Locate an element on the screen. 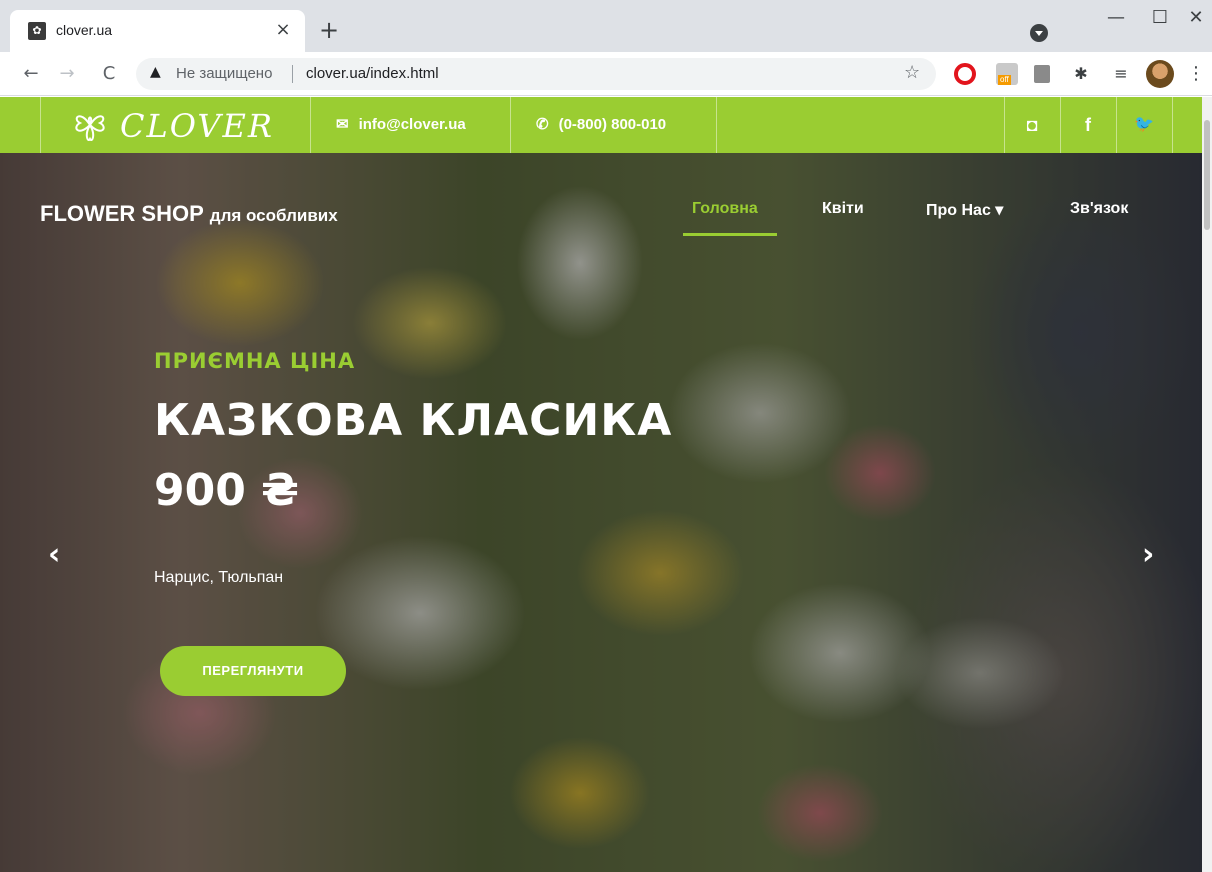  phone-icon: ✆ is located at coordinates (542, 124).